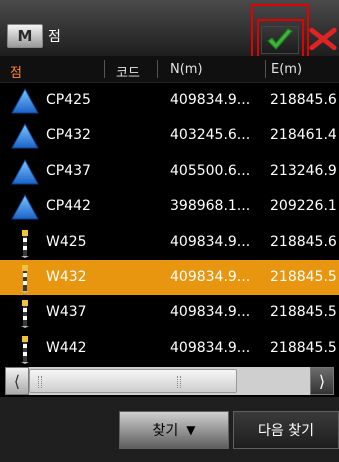 The image size is (339, 462). I want to click on point-name: W425, so click(66, 241).